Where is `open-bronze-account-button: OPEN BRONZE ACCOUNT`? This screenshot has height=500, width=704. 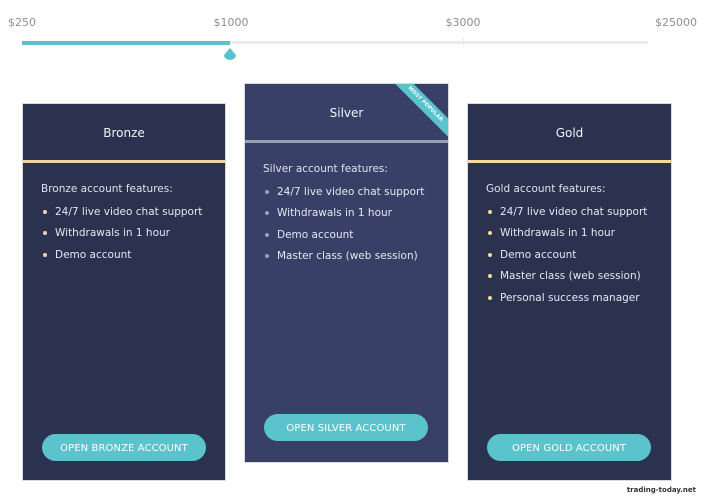 open-bronze-account-button: OPEN BRONZE ACCOUNT is located at coordinates (124, 447).